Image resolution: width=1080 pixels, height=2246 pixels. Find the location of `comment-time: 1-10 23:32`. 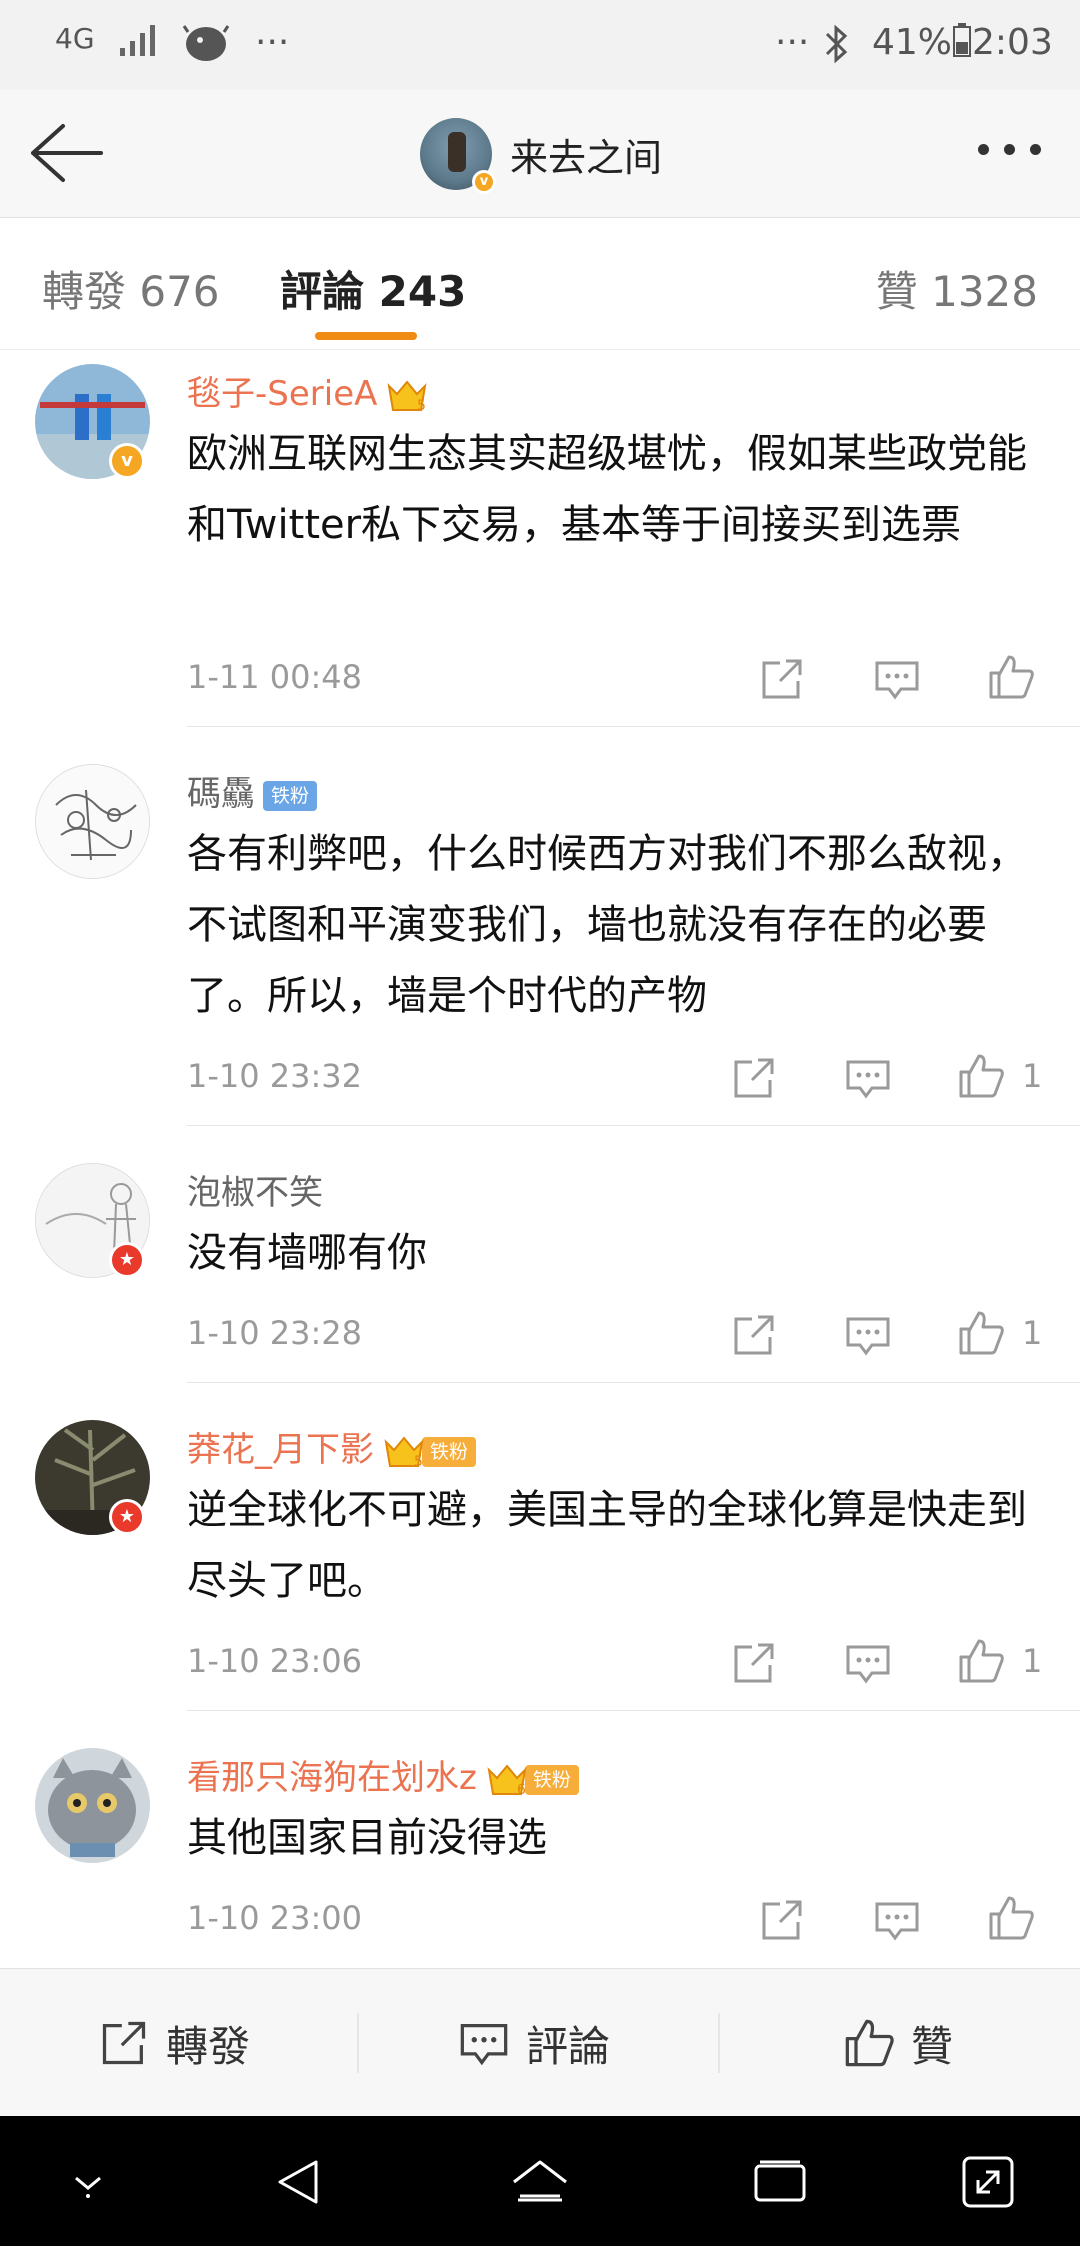

comment-time: 1-10 23:32 is located at coordinates (275, 1076).